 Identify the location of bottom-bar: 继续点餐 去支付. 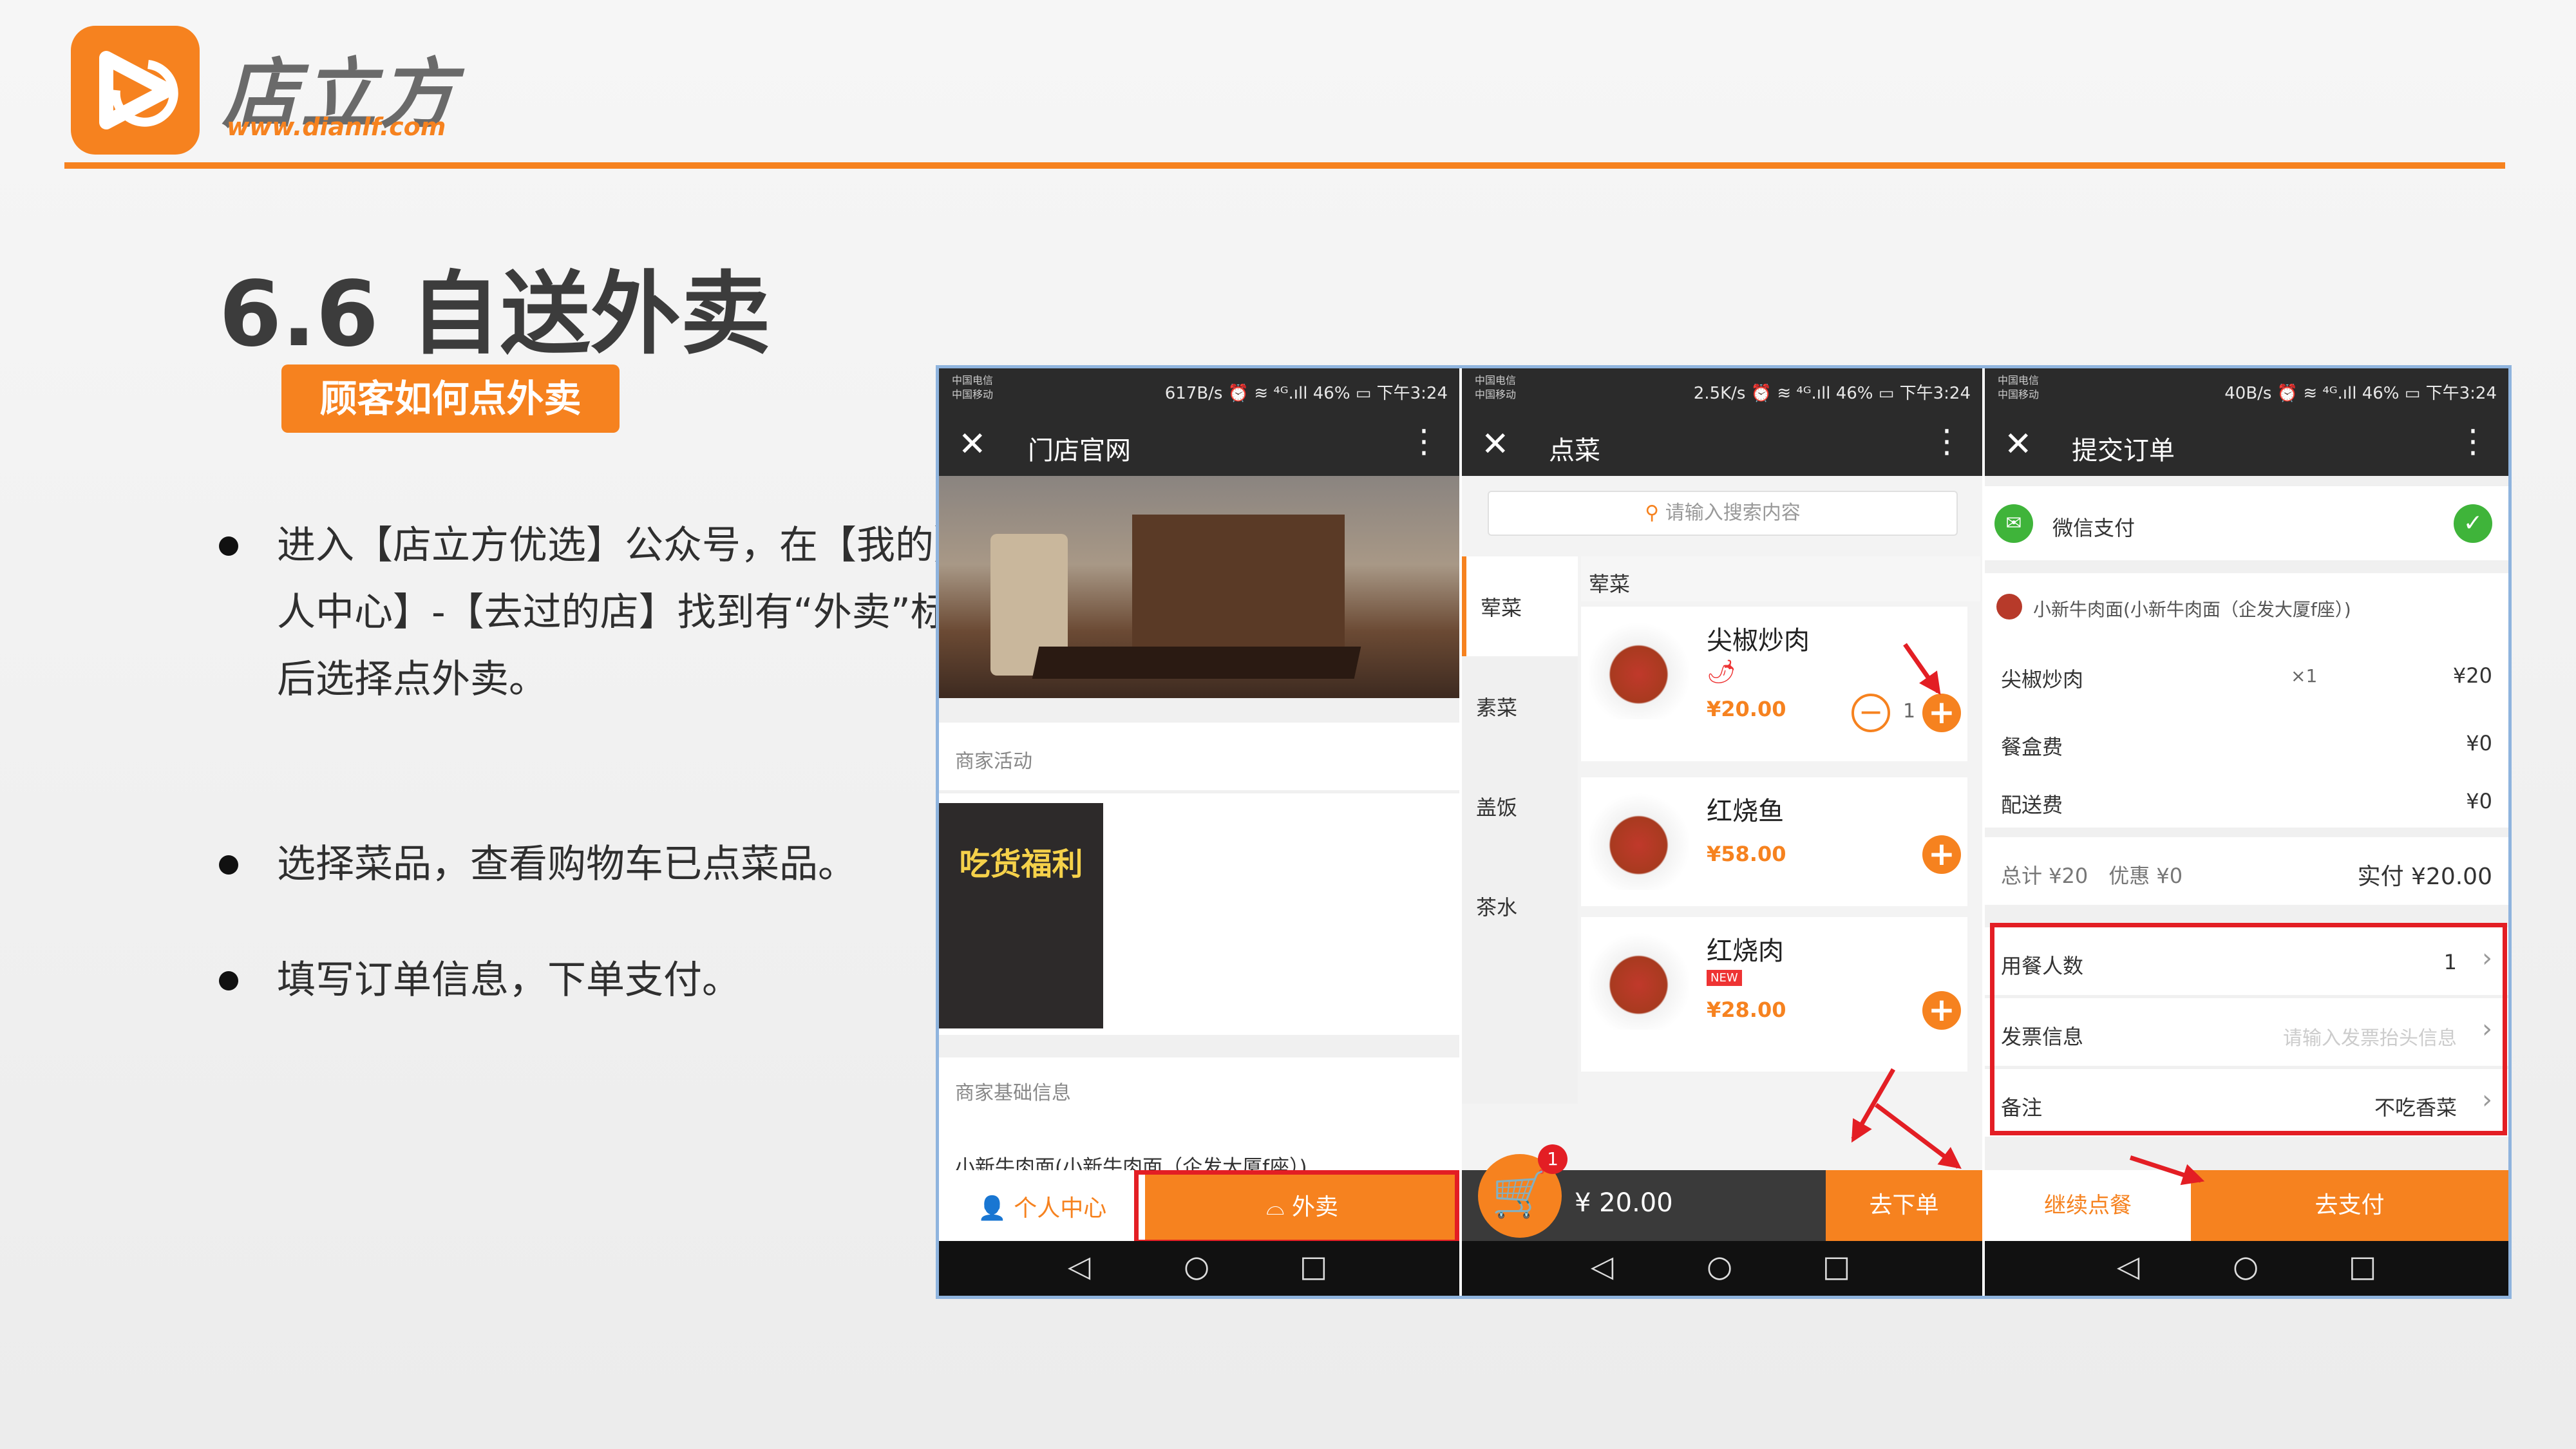
(2246, 1205).